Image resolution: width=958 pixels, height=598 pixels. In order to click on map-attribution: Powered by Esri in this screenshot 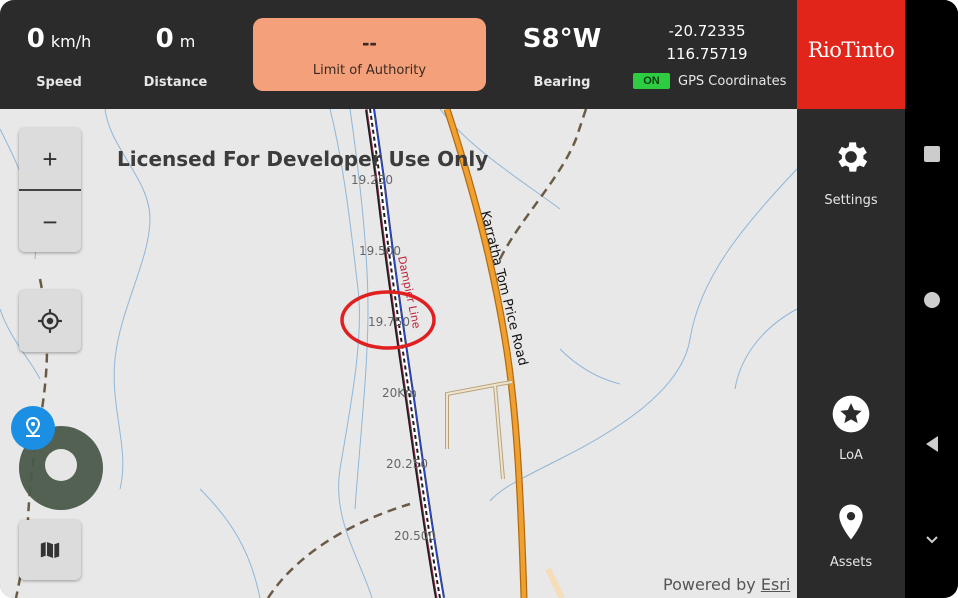, I will do `click(726, 584)`.